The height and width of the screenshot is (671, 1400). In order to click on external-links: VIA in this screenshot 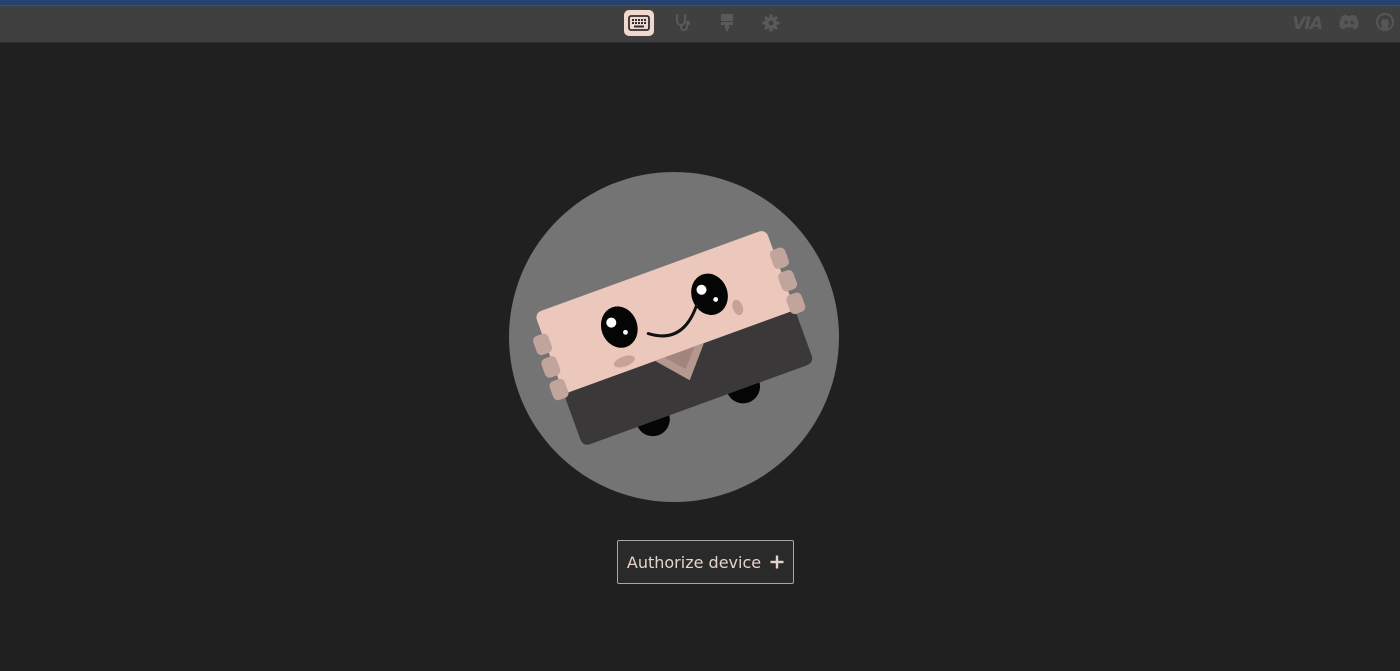, I will do `click(1343, 24)`.